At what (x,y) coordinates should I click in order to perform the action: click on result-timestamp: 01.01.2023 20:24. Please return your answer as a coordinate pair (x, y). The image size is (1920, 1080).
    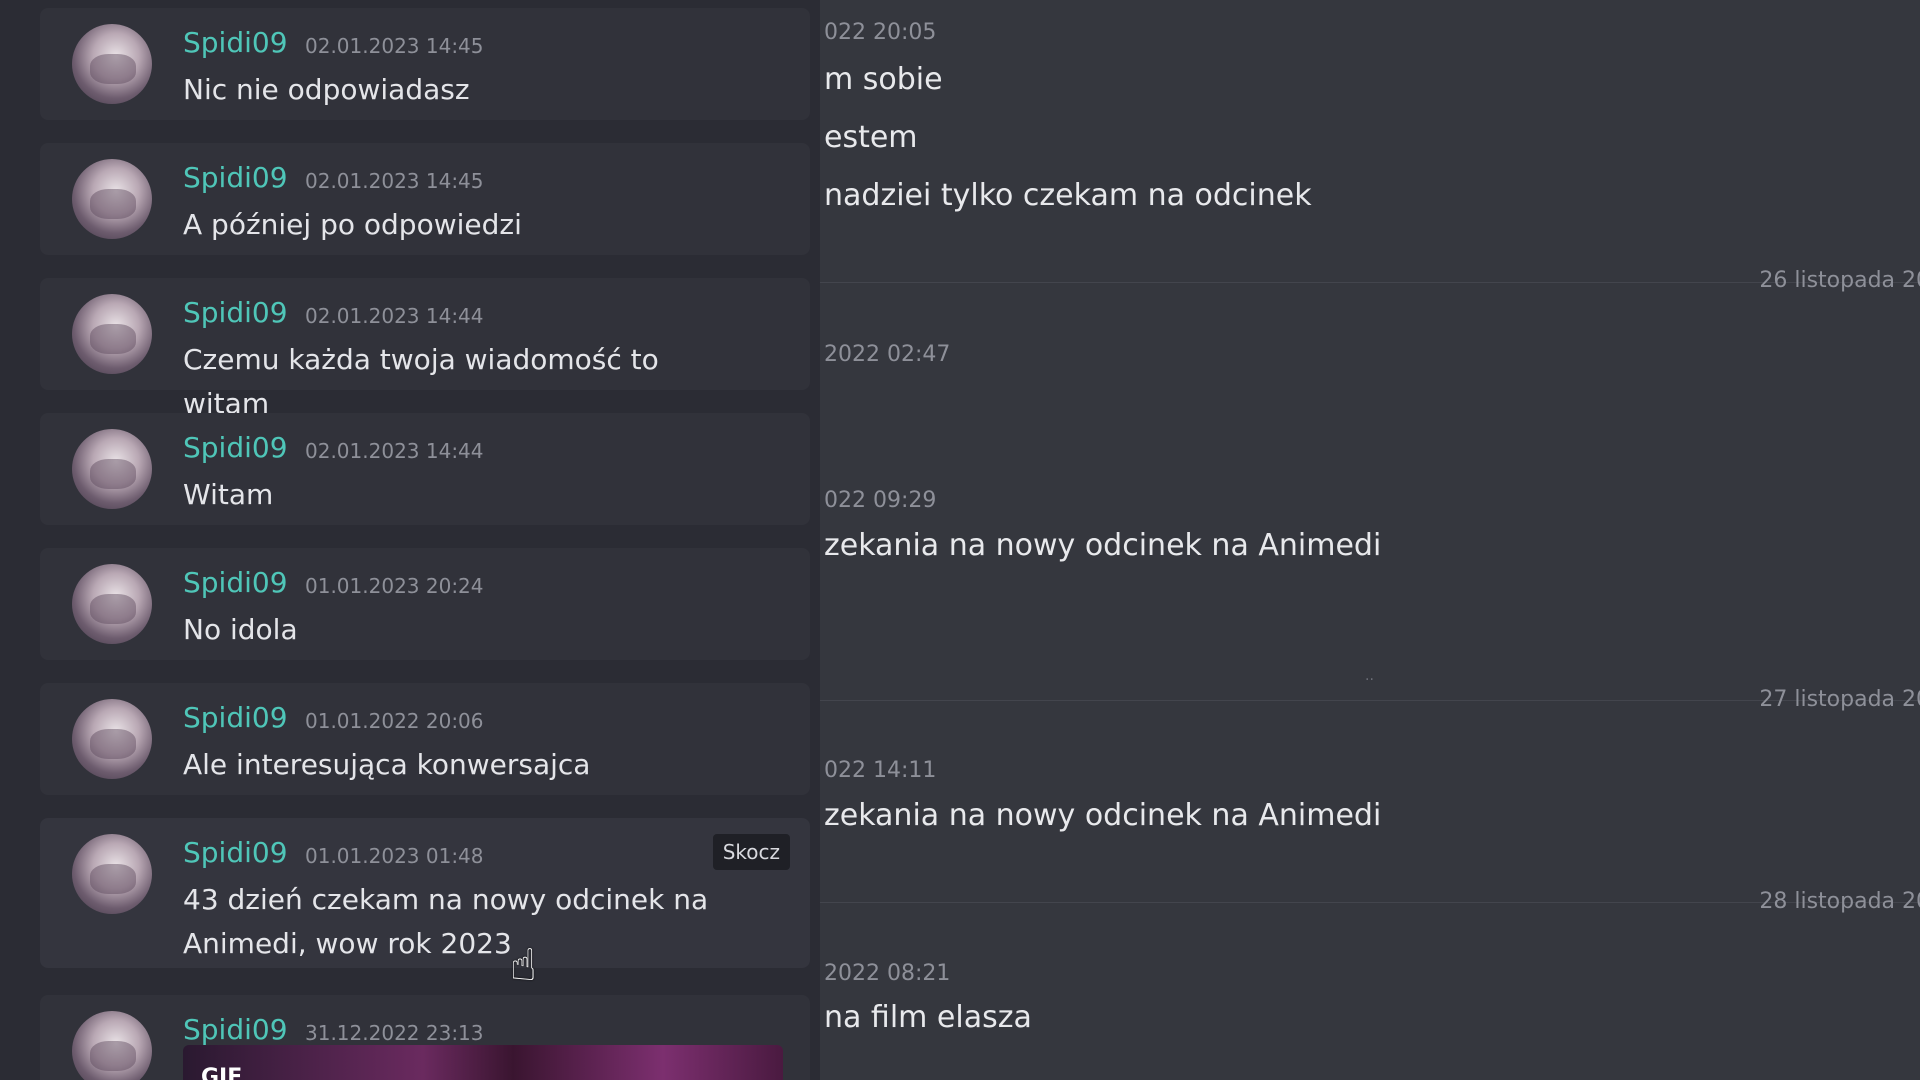
    Looking at the image, I should click on (394, 586).